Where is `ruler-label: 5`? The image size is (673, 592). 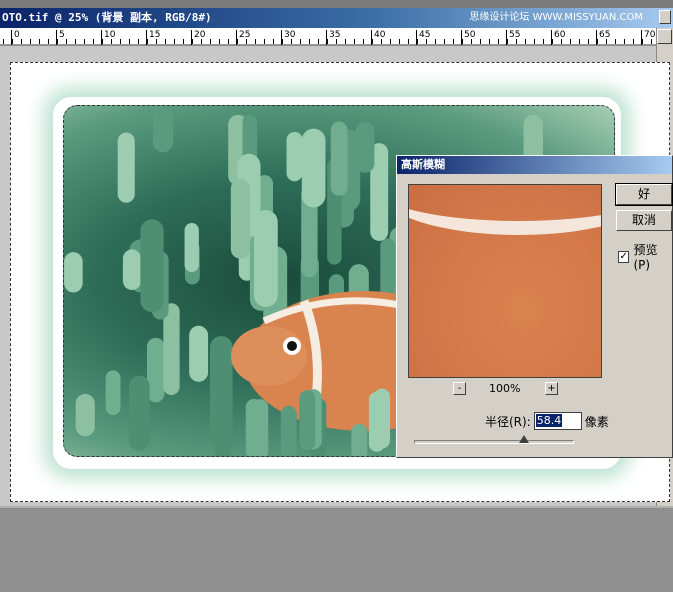 ruler-label: 5 is located at coordinates (60, 37).